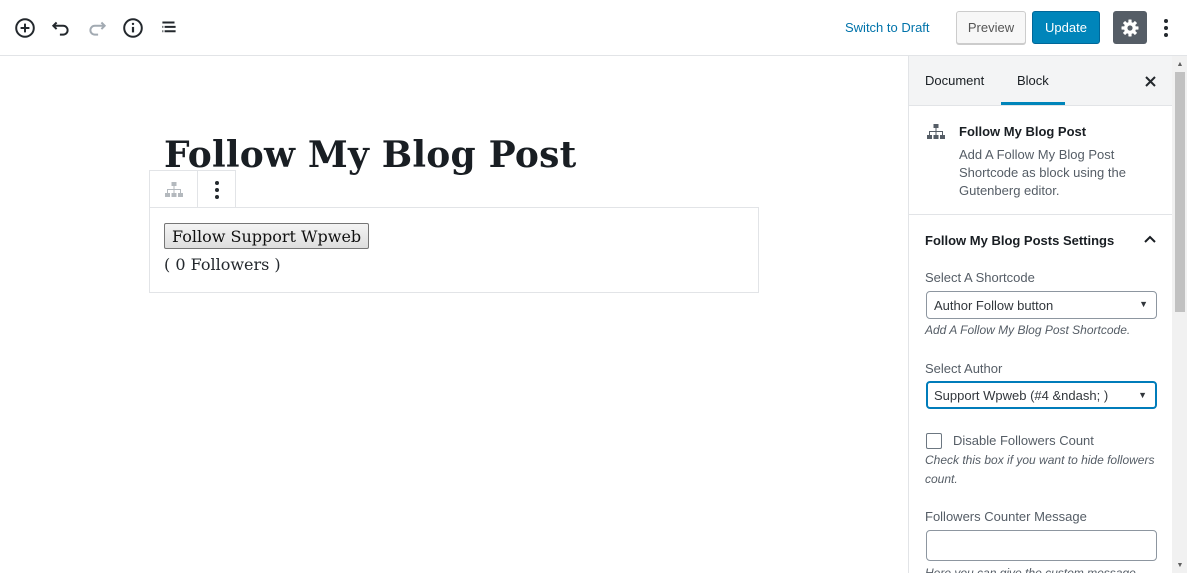  Describe the element at coordinates (994, 305) in the screenshot. I see `shortcode-select-value: Author Follow button` at that location.